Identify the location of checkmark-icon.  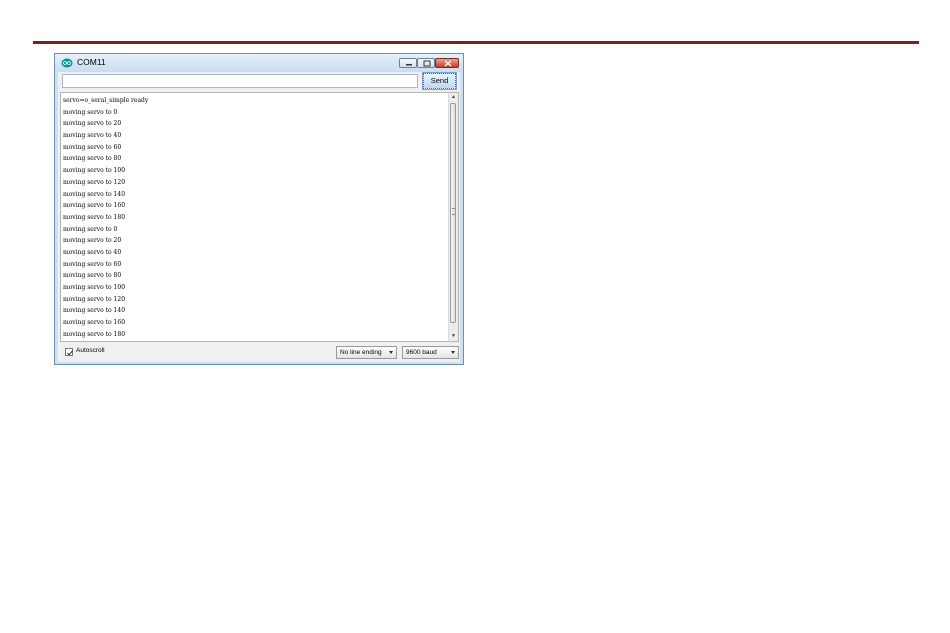
(70, 353).